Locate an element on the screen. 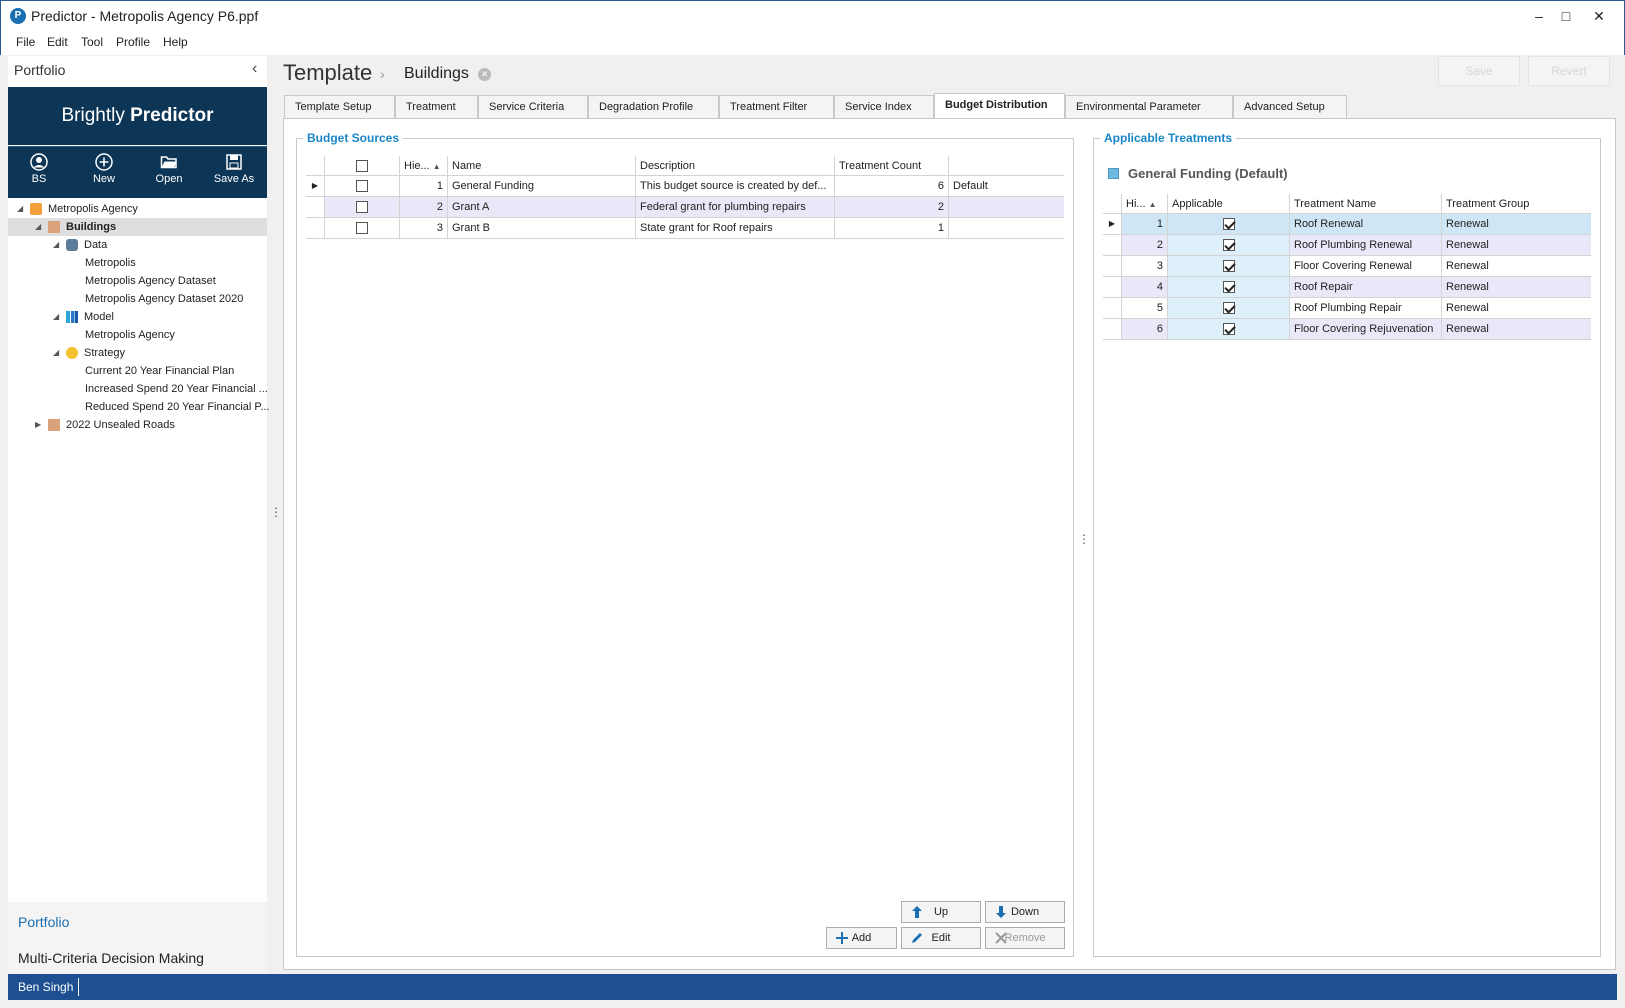 Image resolution: width=1625 pixels, height=1008 pixels. cell-treatment-count: 6 is located at coordinates (892, 186).